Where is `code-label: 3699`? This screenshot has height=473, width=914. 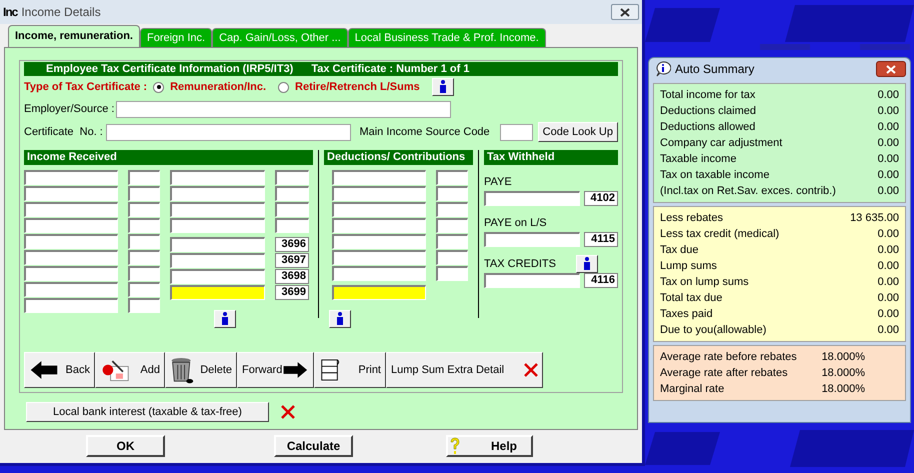
code-label: 3699 is located at coordinates (292, 292).